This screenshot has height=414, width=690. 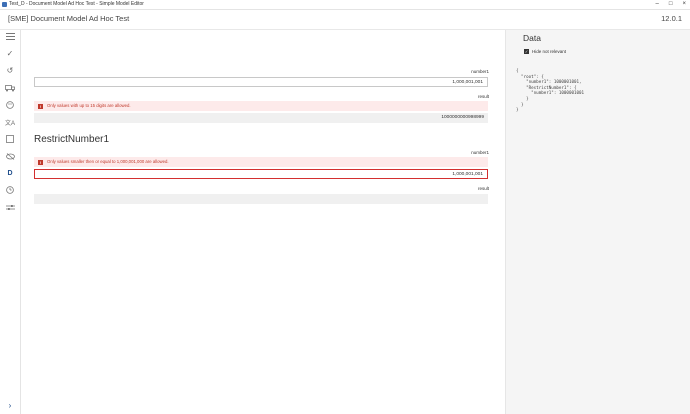 I want to click on history-icon: ↺, so click(x=10, y=70).